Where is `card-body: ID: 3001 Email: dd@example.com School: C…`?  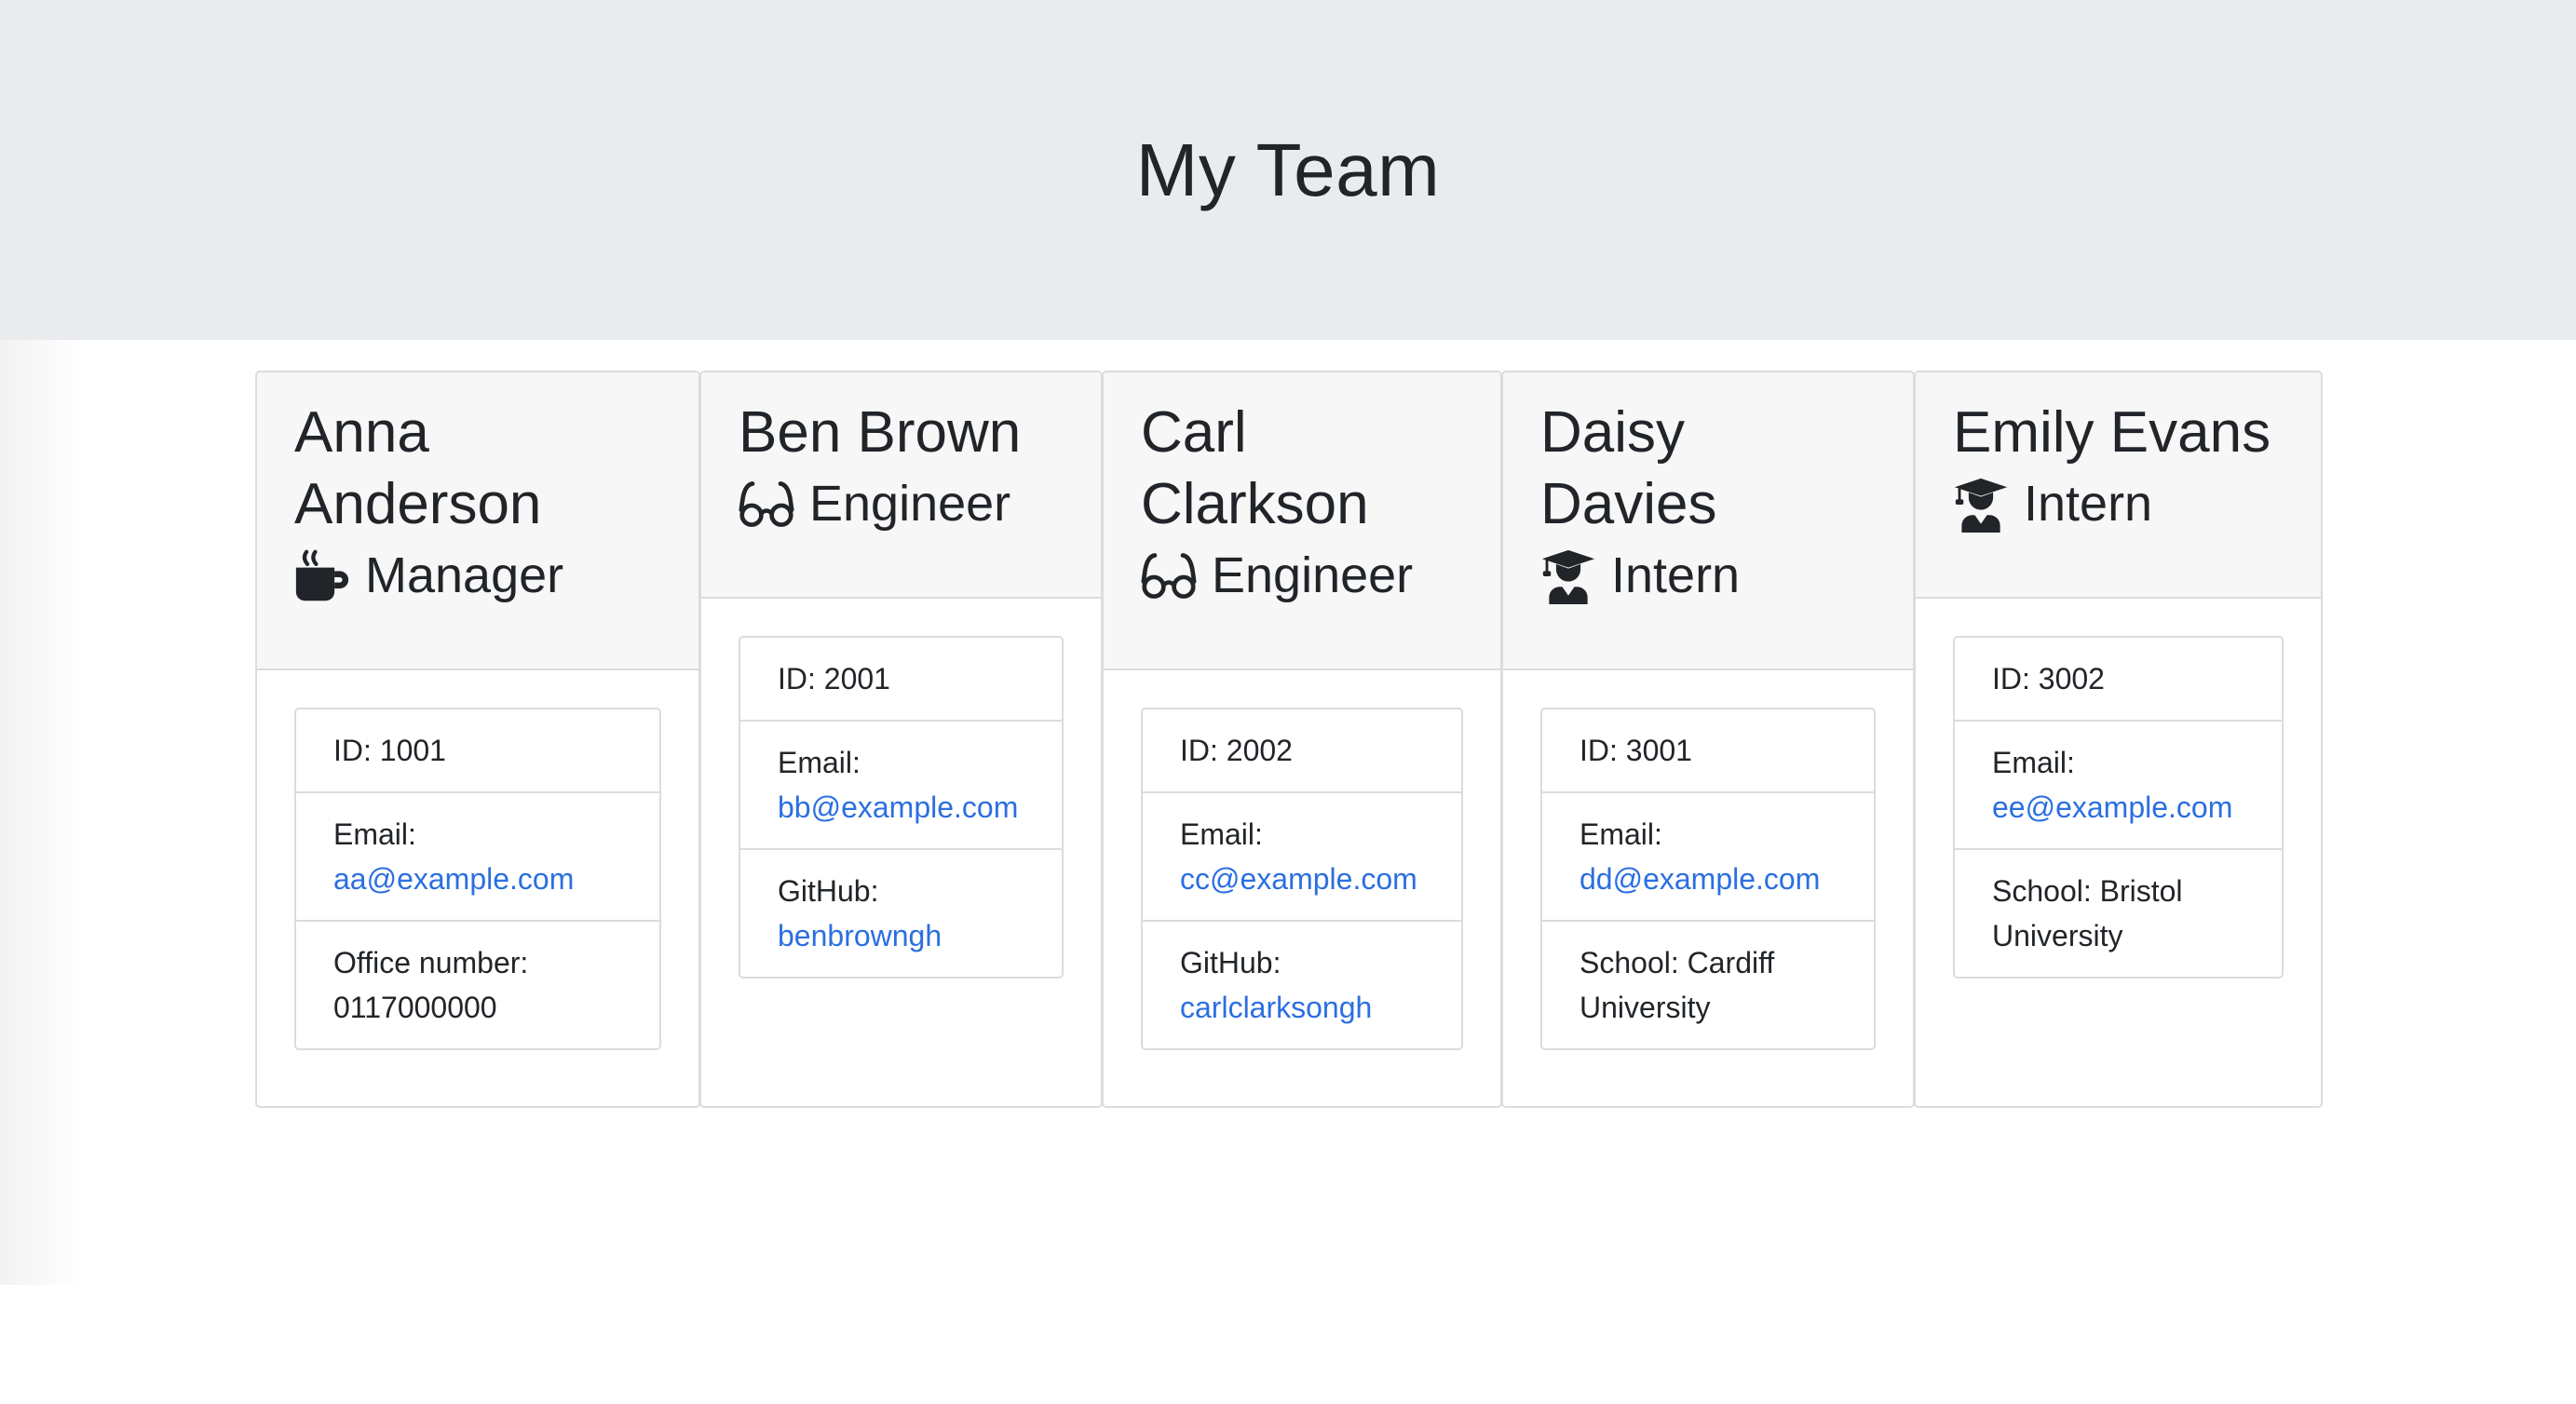 card-body: ID: 3001 Email: dd@example.com School: C… is located at coordinates (1708, 860).